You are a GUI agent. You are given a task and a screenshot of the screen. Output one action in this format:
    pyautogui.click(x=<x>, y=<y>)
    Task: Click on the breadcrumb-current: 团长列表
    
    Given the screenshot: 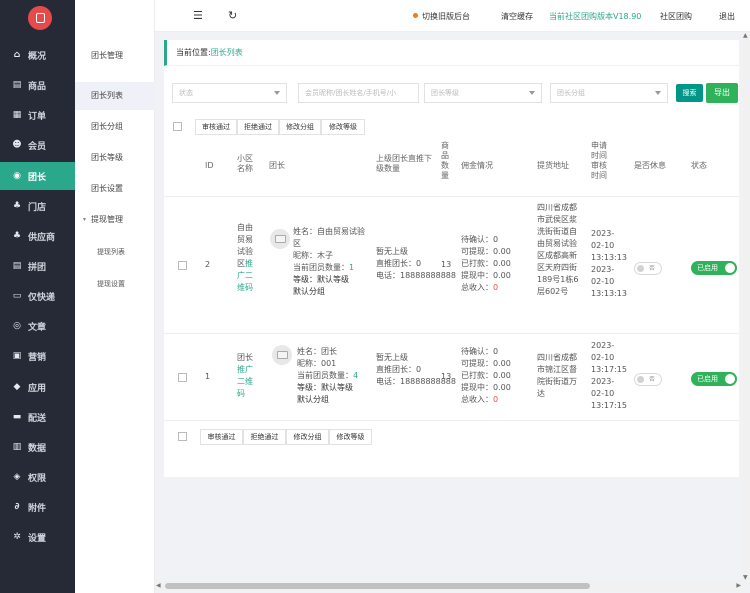 What is the action you would take?
    pyautogui.click(x=227, y=52)
    